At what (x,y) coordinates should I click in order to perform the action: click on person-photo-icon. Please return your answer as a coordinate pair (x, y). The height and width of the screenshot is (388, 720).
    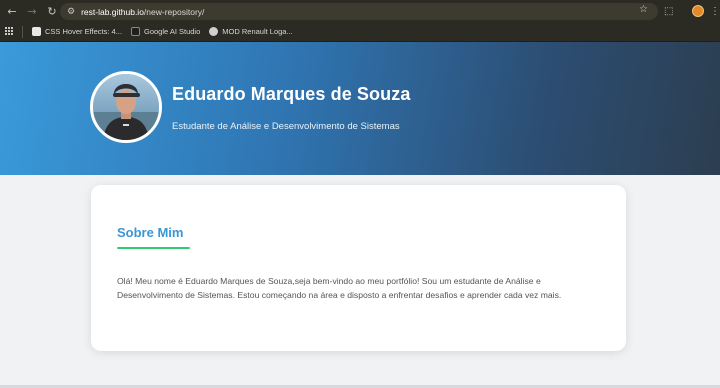
    Looking at the image, I should click on (126, 107).